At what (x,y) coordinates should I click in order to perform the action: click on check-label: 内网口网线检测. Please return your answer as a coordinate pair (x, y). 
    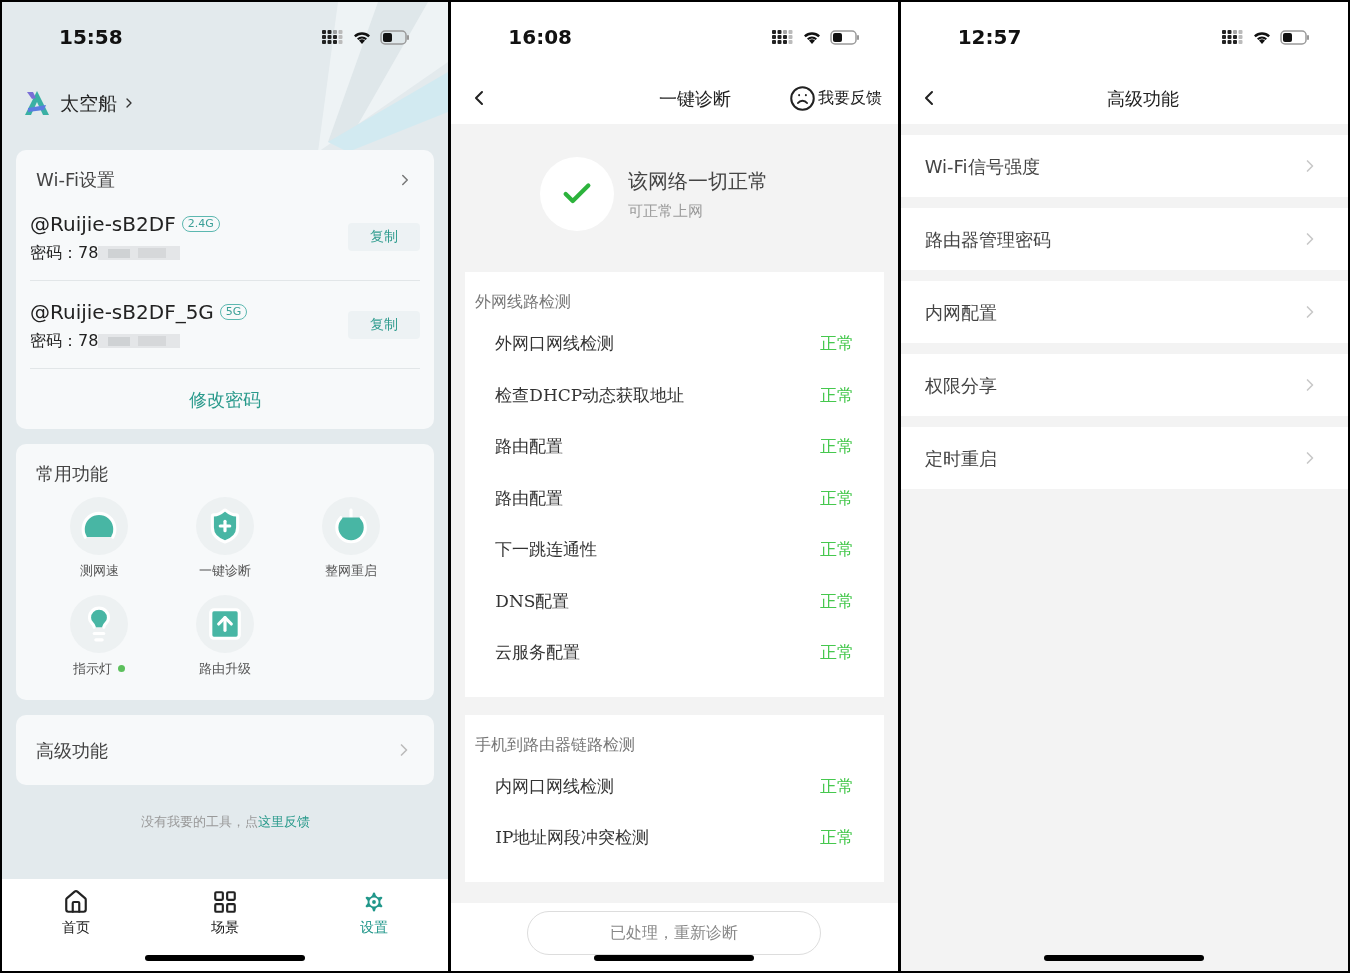
    Looking at the image, I should click on (555, 786).